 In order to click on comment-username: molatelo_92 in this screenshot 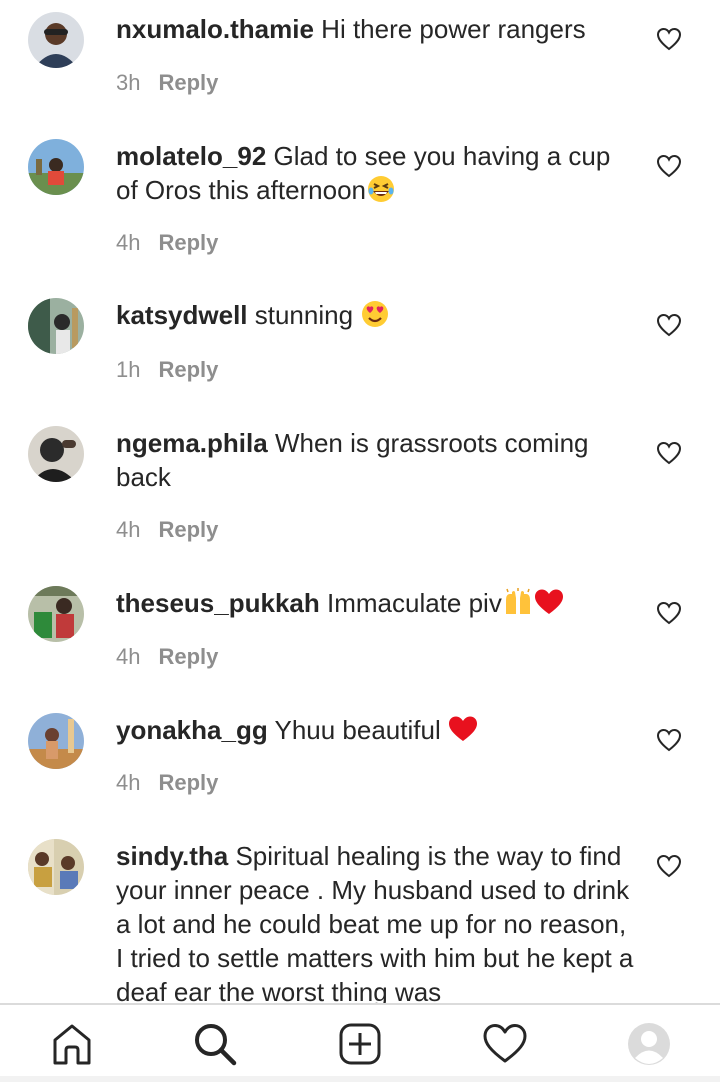, I will do `click(191, 156)`.